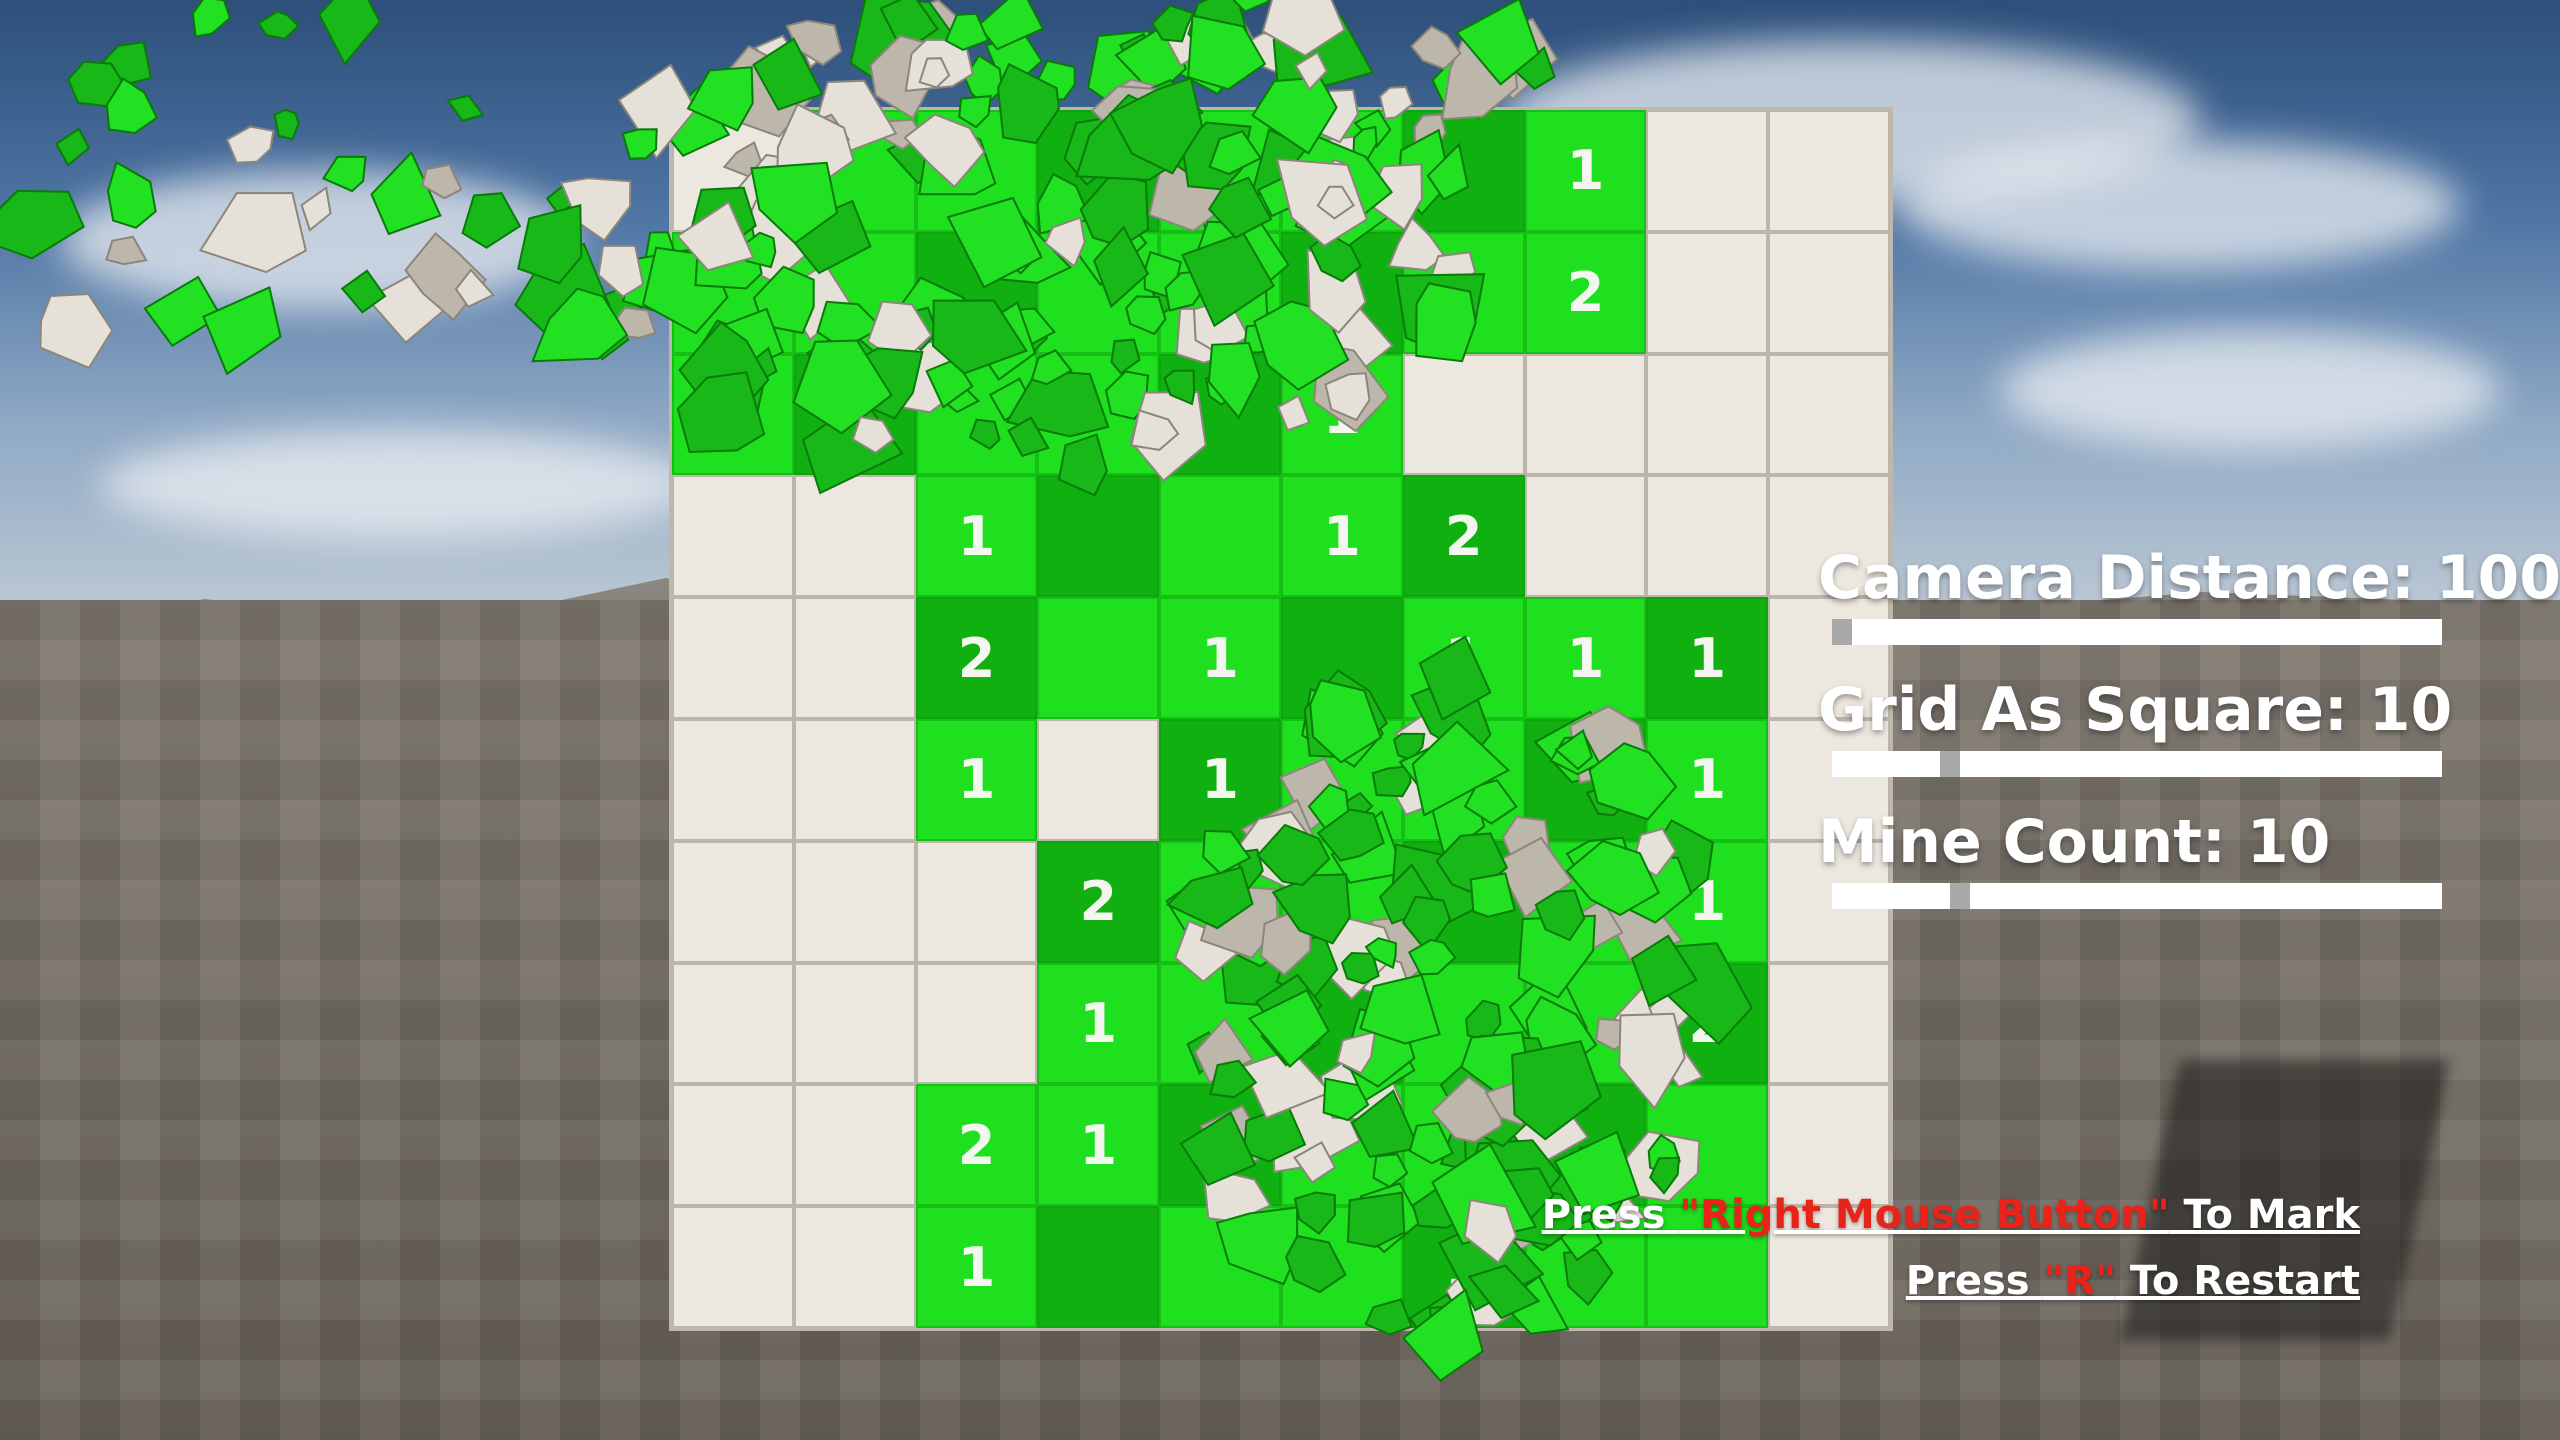 The height and width of the screenshot is (1440, 2560). Describe the element at coordinates (2074, 842) in the screenshot. I see `mine-count-label: Mine Count: 10` at that location.